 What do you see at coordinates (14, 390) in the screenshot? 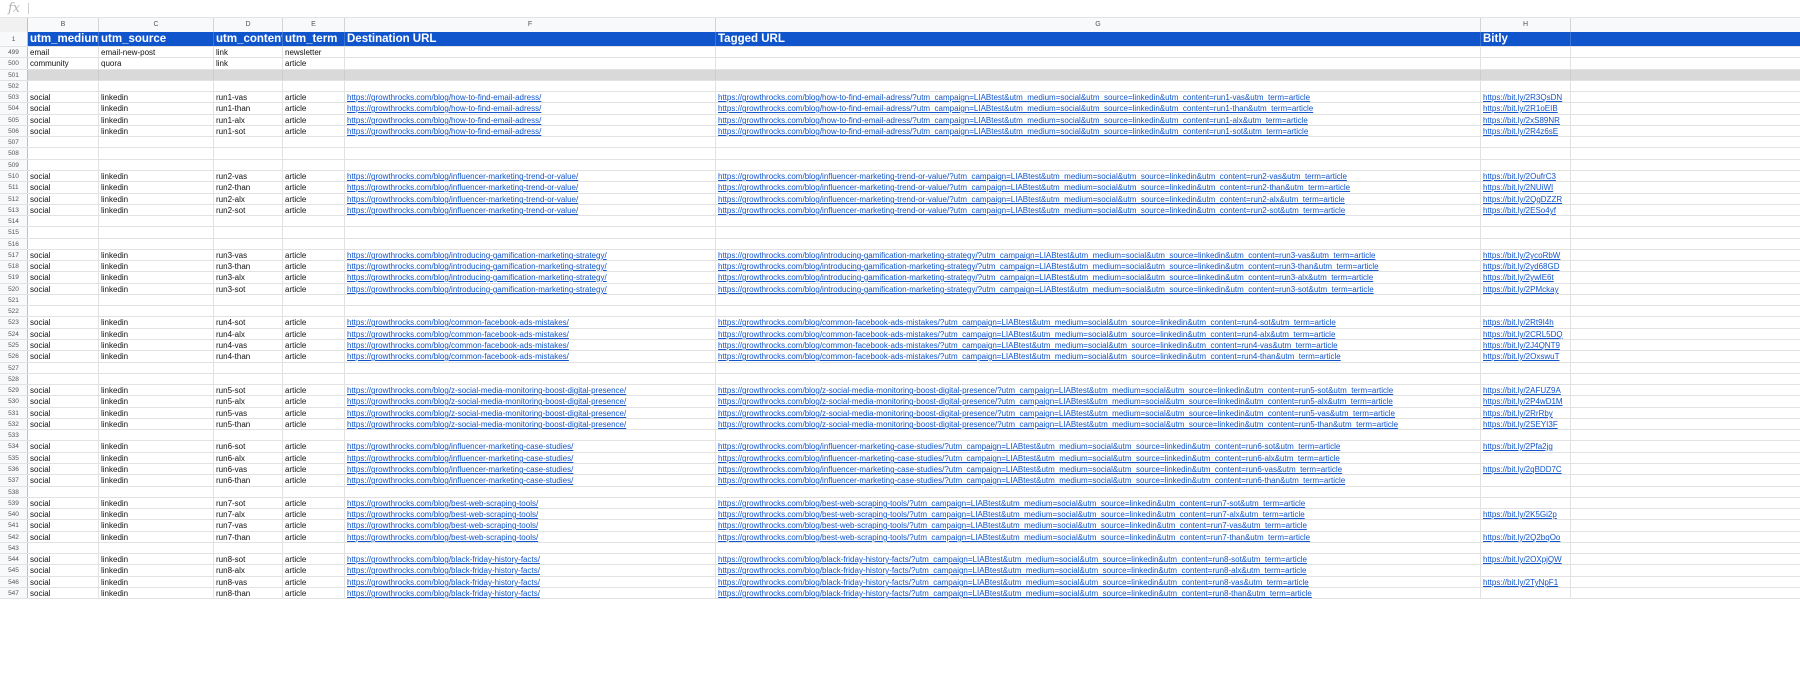
I see `row-number: 529` at bounding box center [14, 390].